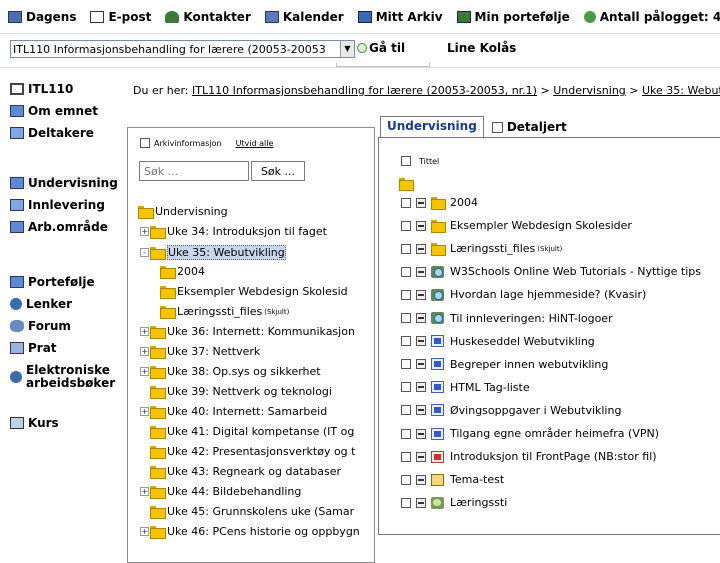  What do you see at coordinates (40, 326) in the screenshot?
I see `nav-forum: Forum` at bounding box center [40, 326].